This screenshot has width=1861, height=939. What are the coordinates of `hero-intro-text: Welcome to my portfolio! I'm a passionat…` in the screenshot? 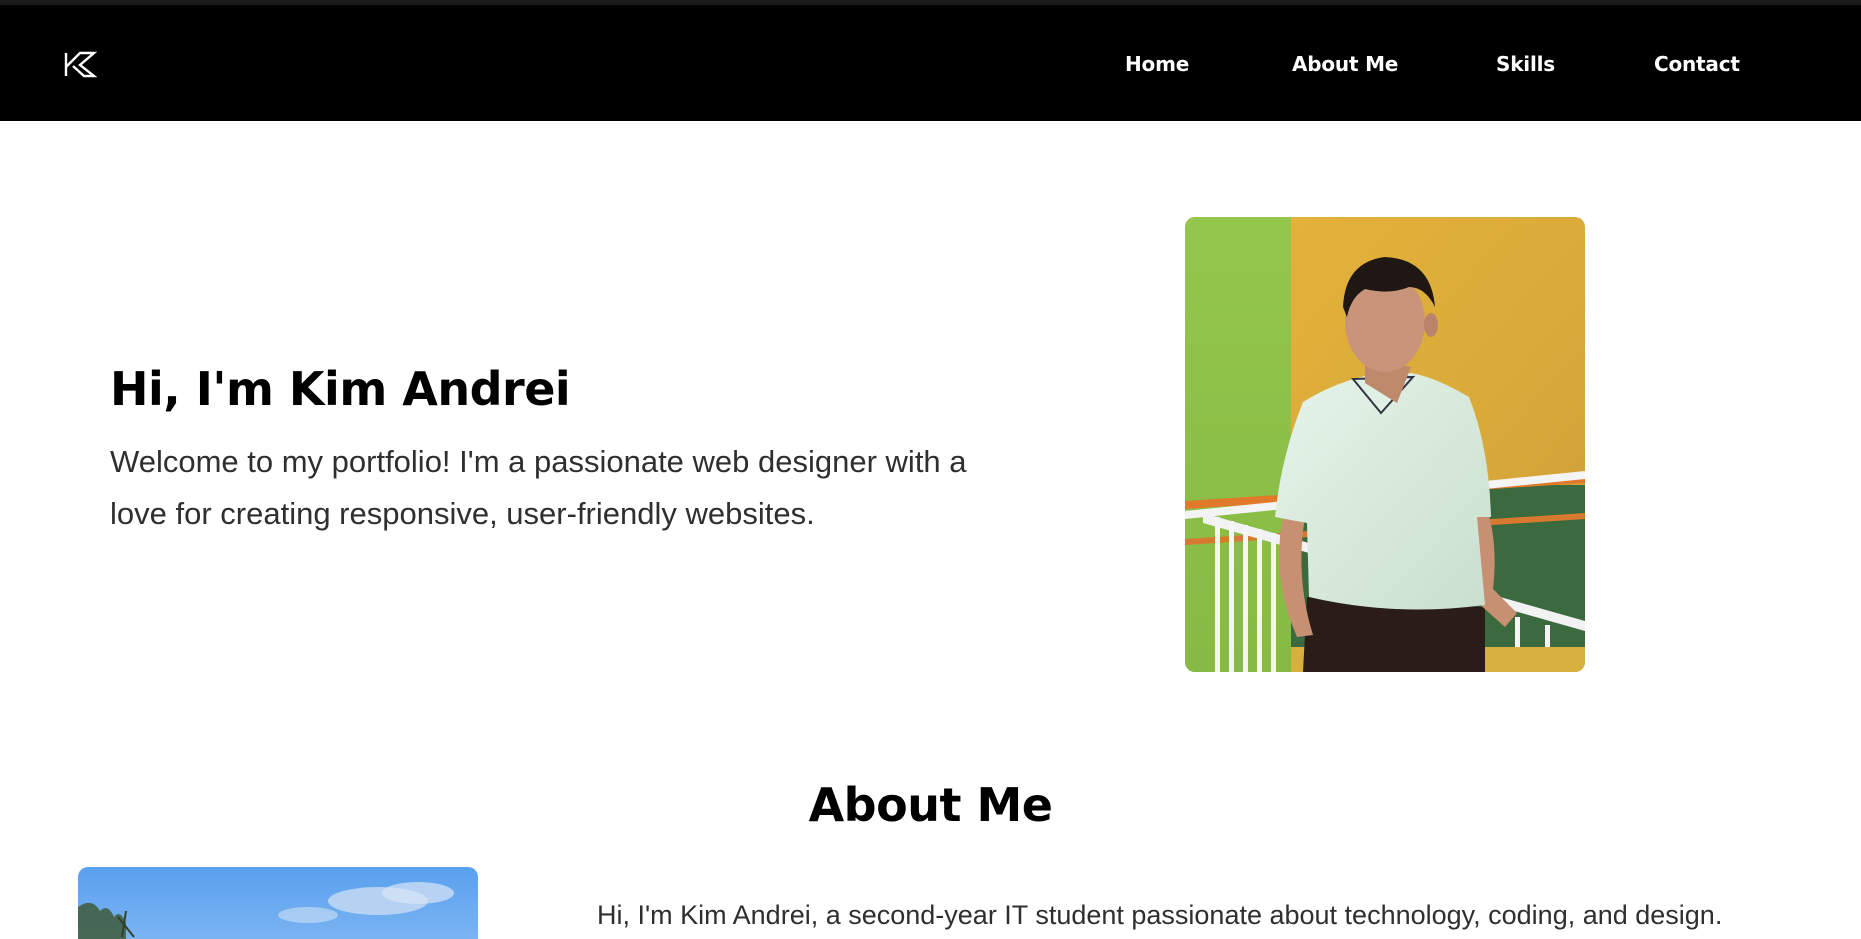 It's located at (538, 487).